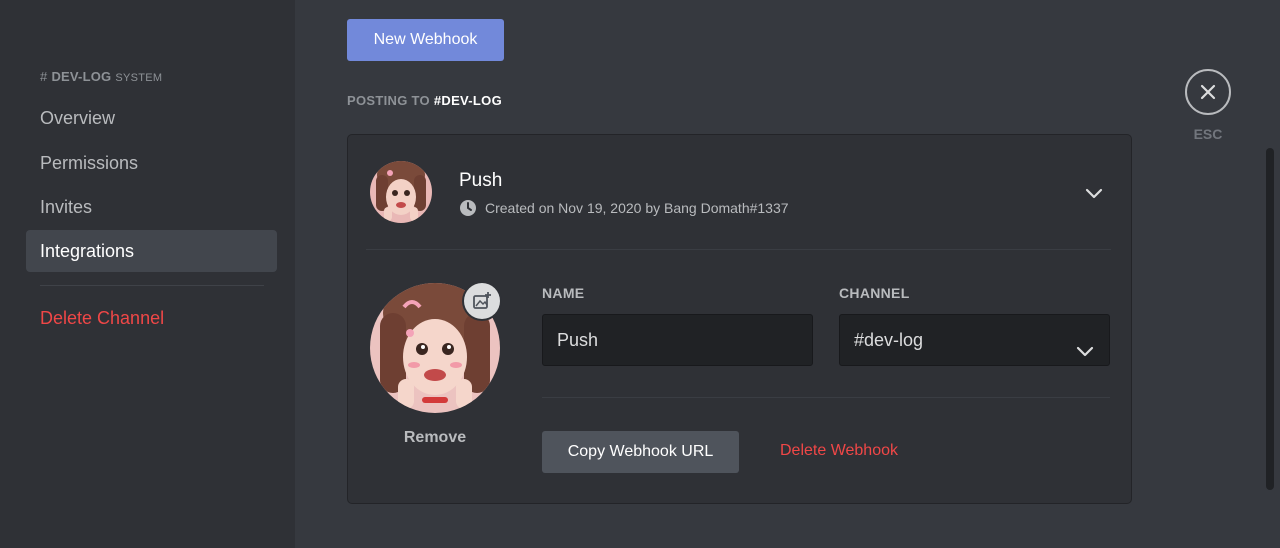  I want to click on posting-to-label: POSTING TO #DEV-LOG, so click(424, 100).